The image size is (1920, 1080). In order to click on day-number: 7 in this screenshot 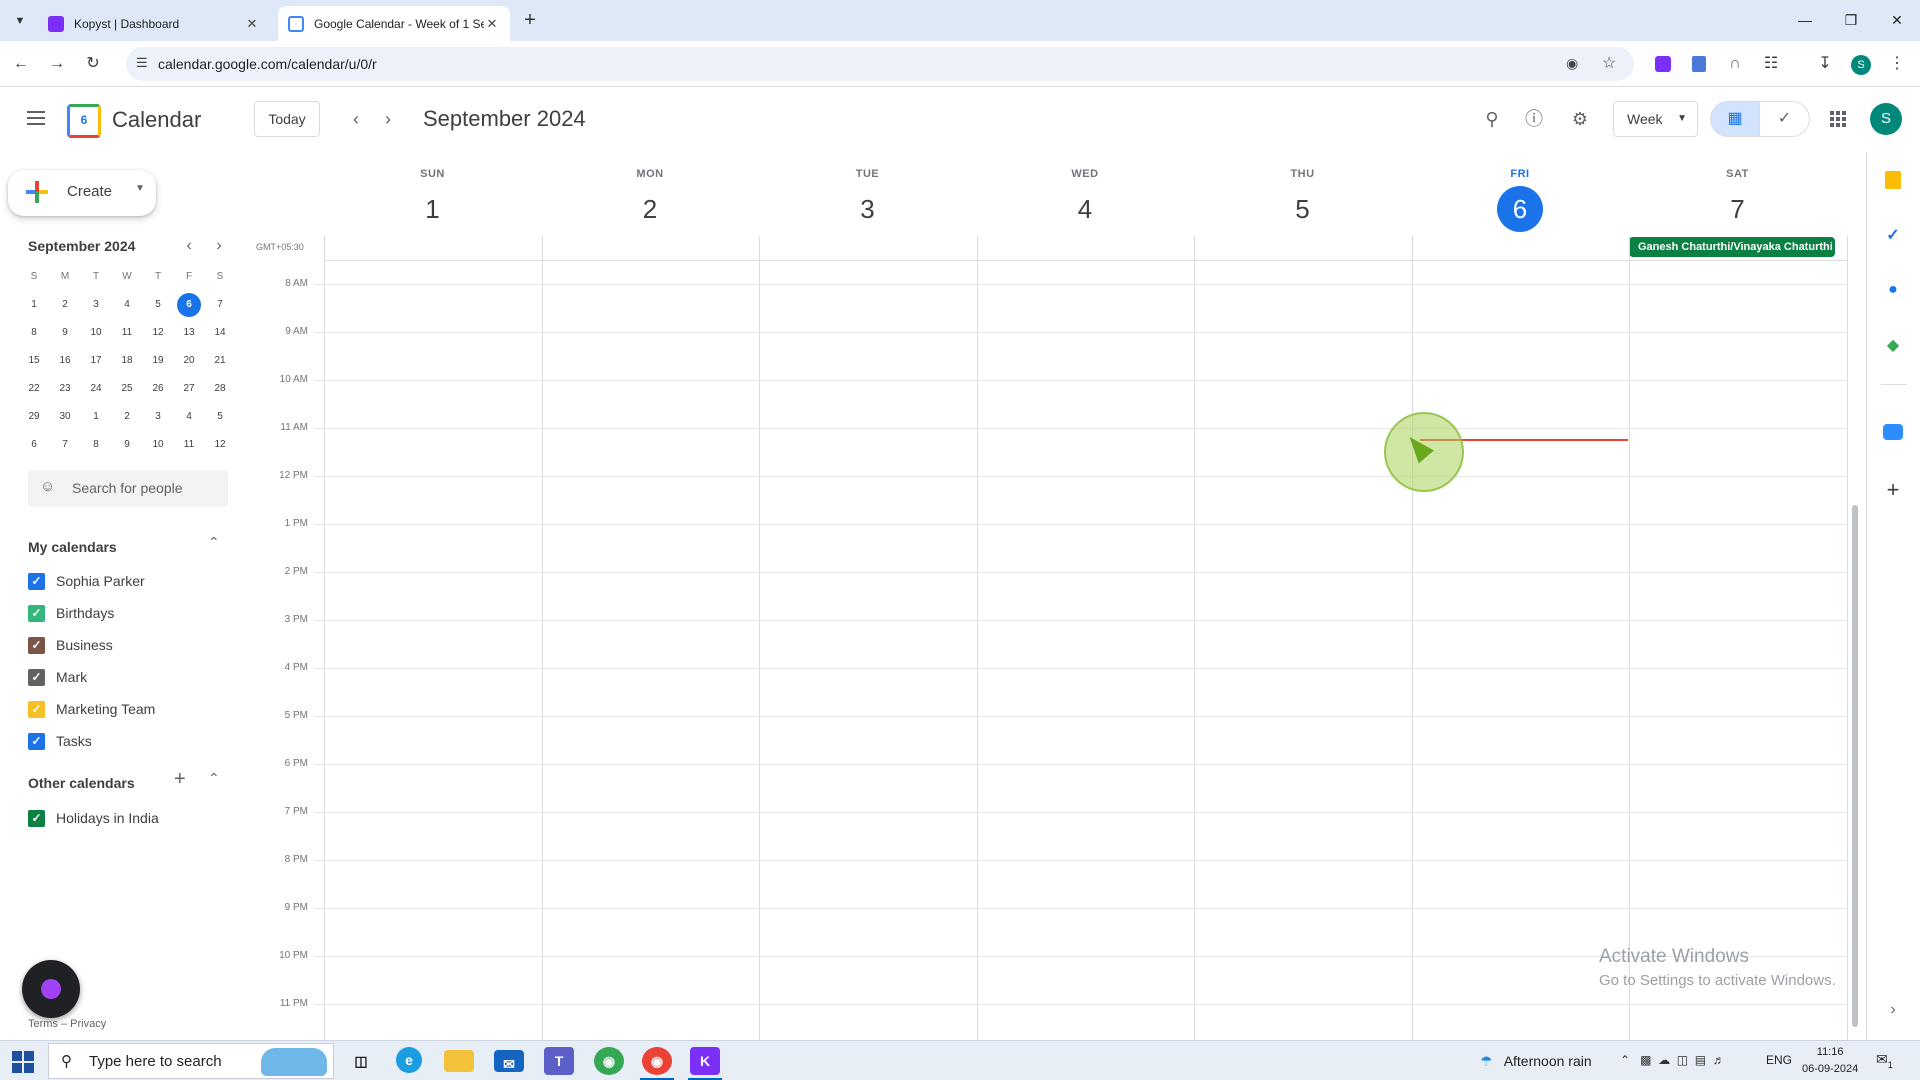, I will do `click(1738, 209)`.